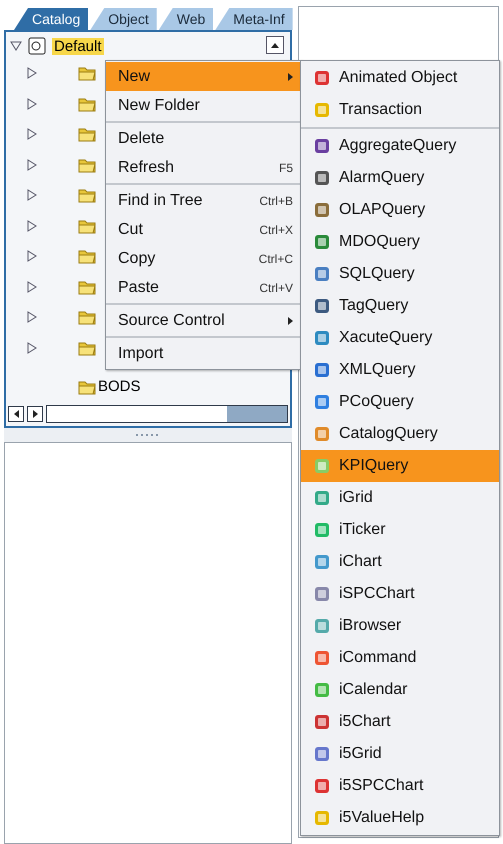 The height and width of the screenshot is (844, 503). What do you see at coordinates (167, 414) in the screenshot?
I see `horizontal-scrollbar` at bounding box center [167, 414].